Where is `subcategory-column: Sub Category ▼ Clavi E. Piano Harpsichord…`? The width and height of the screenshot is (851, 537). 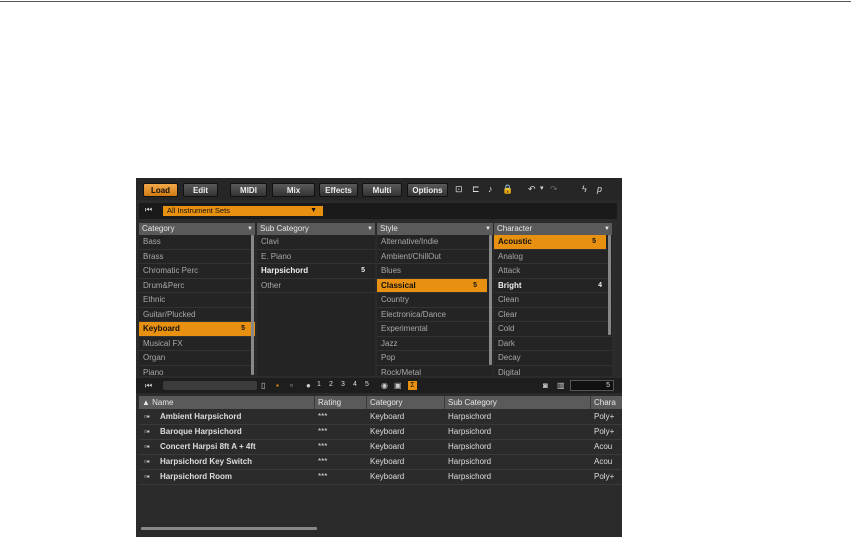
subcategory-column: Sub Category ▼ Clavi E. Piano Harpsichord… is located at coordinates (316, 299).